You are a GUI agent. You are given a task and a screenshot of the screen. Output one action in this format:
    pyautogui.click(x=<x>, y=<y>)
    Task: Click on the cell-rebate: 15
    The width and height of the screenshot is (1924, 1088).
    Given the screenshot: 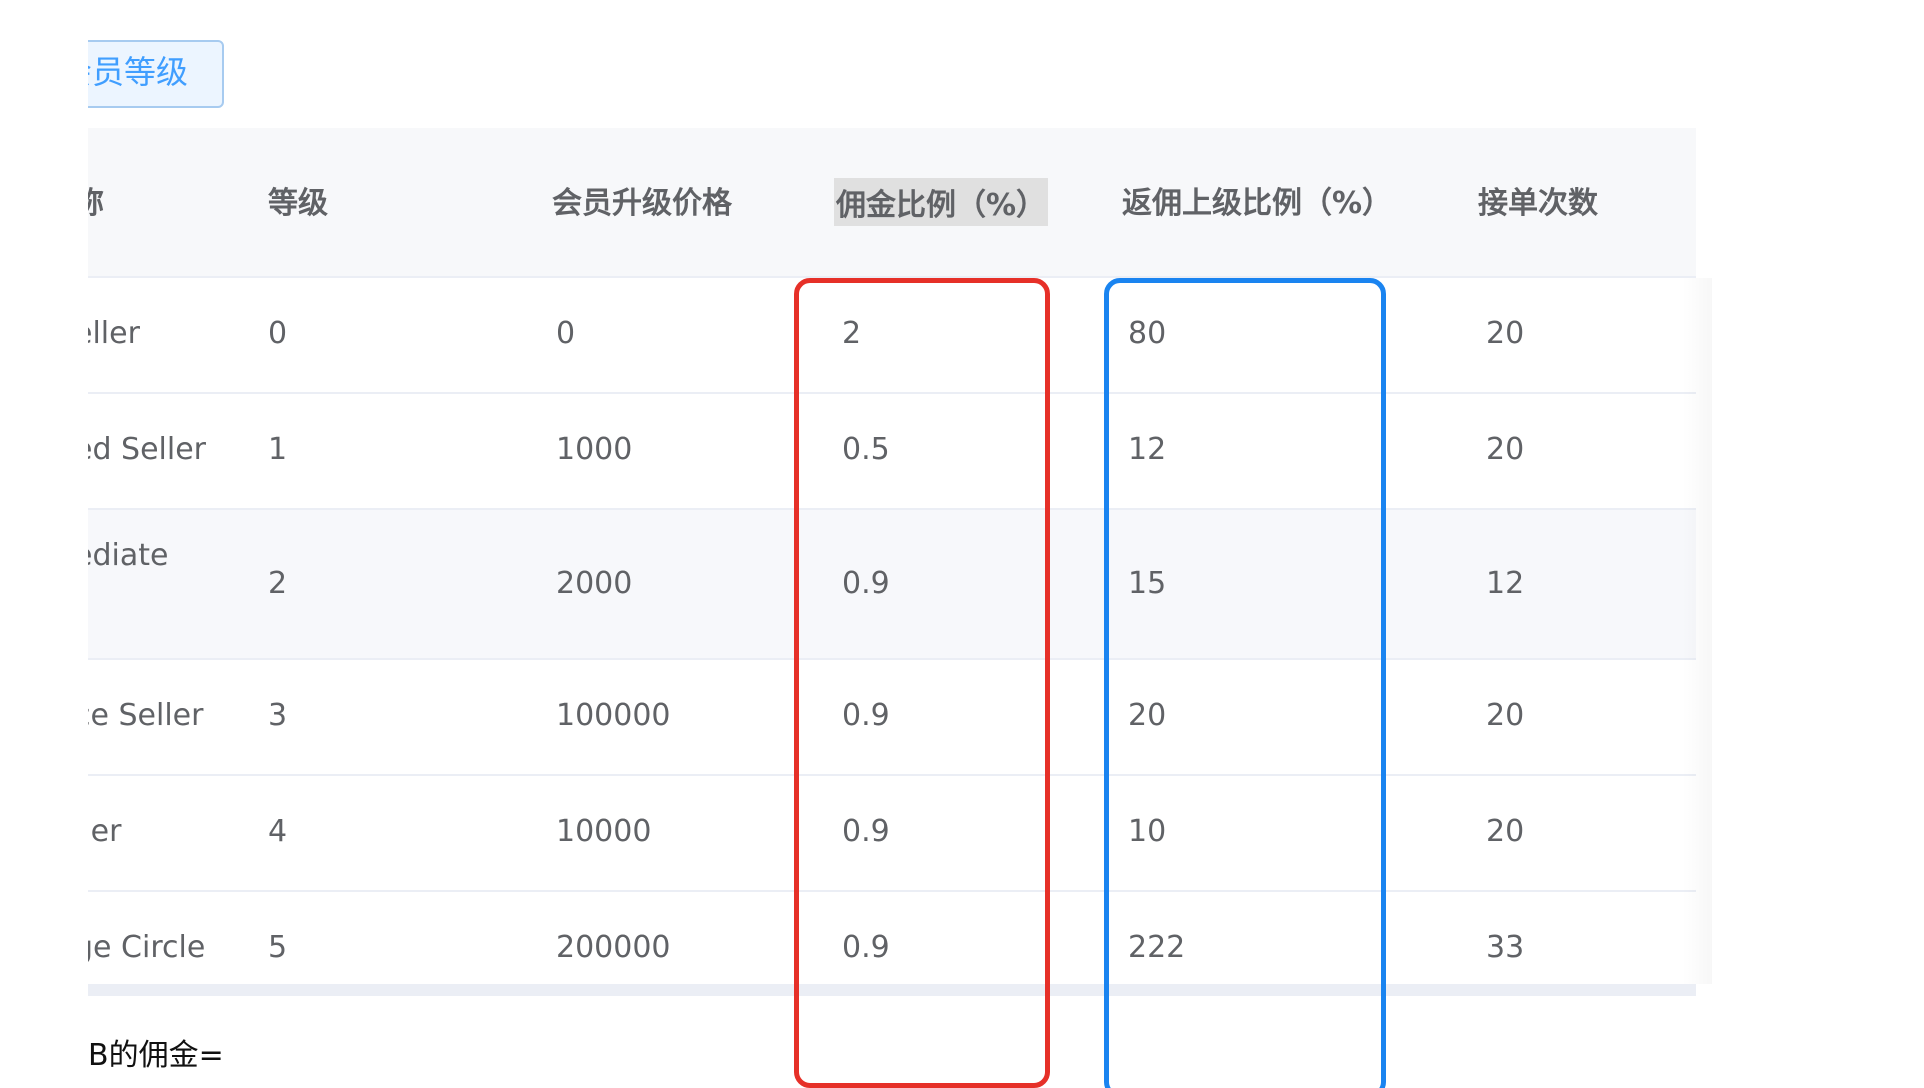 What is the action you would take?
    pyautogui.click(x=1147, y=583)
    